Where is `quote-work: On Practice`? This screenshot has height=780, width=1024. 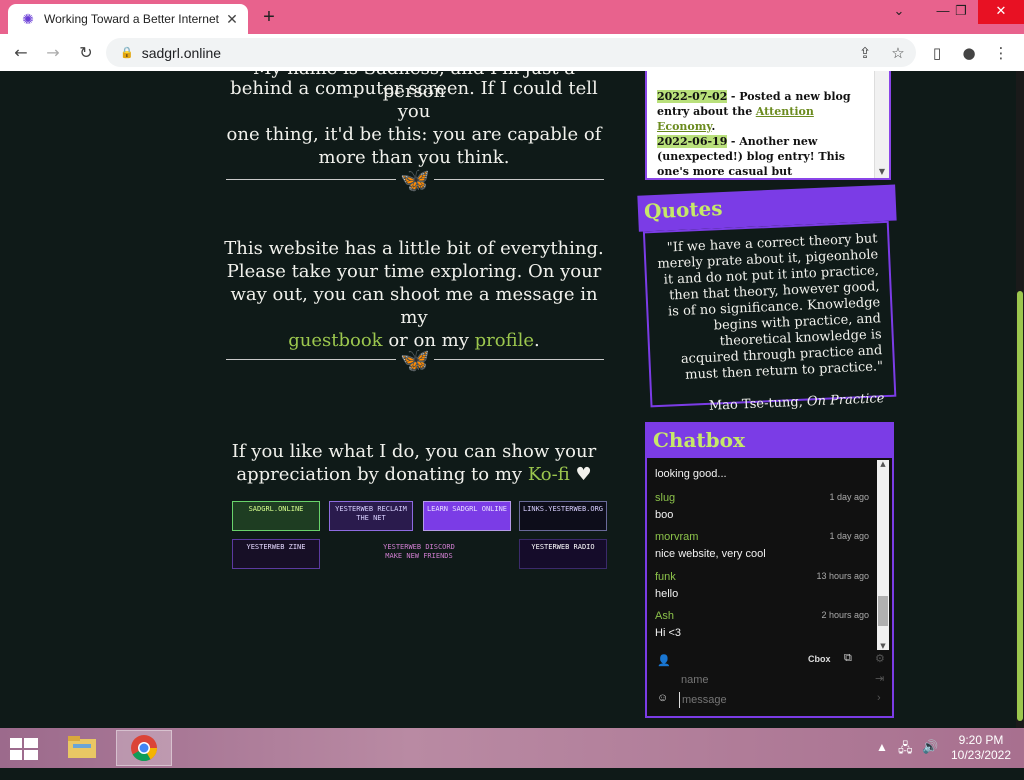 quote-work: On Practice is located at coordinates (845, 400).